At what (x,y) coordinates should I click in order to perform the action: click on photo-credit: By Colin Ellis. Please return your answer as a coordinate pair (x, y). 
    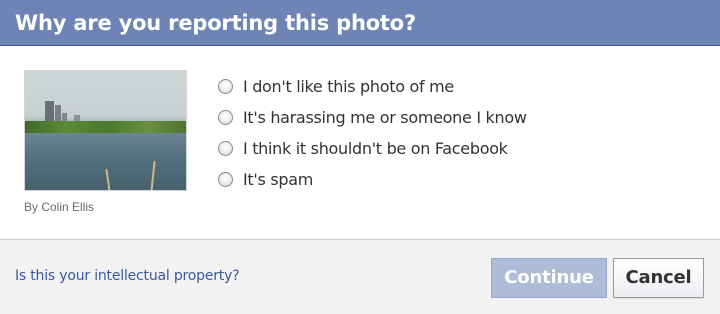
    Looking at the image, I should click on (59, 207).